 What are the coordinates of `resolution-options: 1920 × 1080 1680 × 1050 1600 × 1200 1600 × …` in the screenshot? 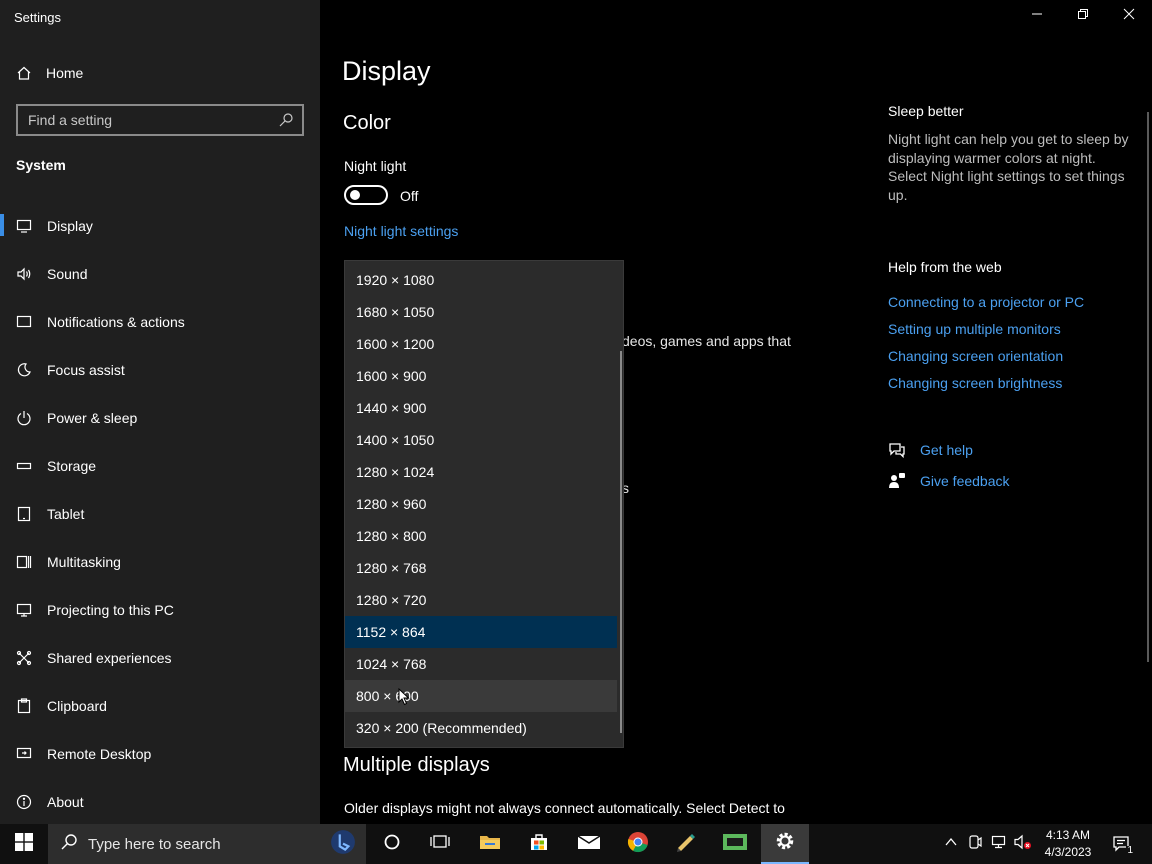 It's located at (484, 502).